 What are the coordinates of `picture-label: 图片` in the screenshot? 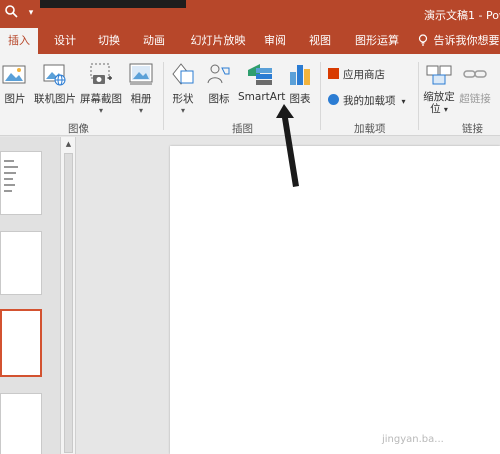 It's located at (15, 99).